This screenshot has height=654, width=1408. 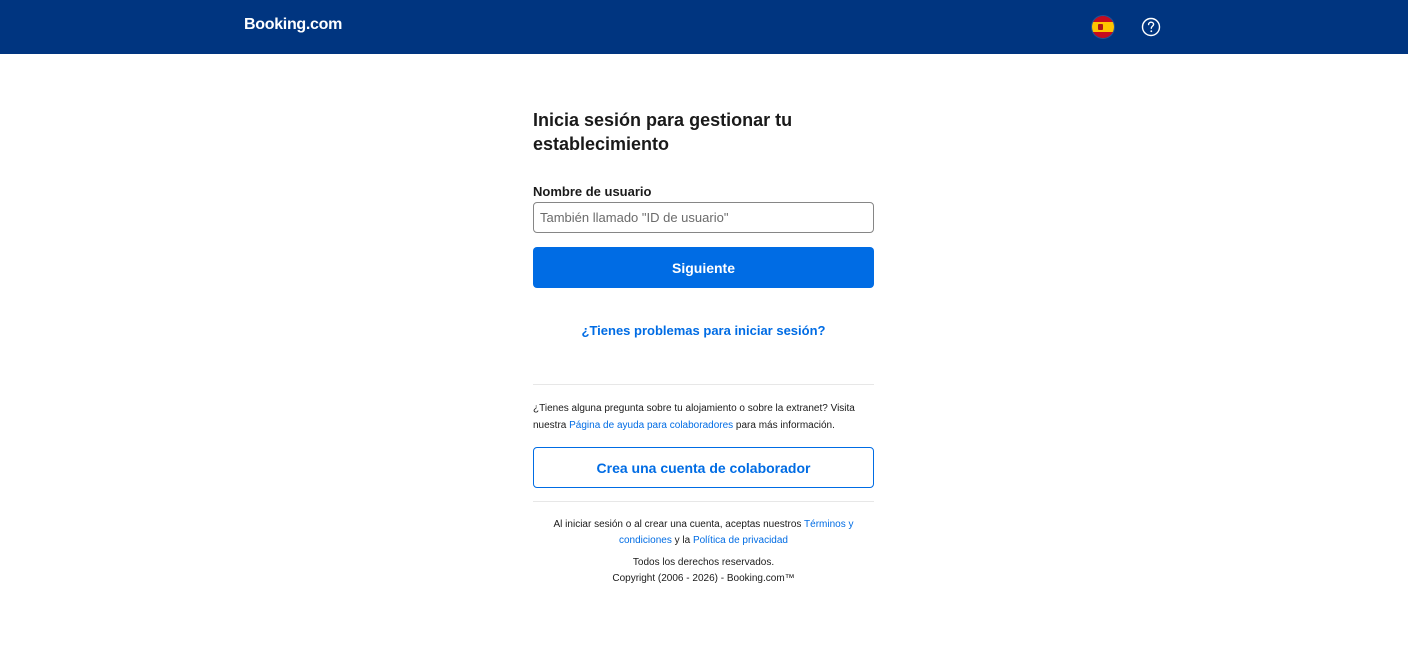 What do you see at coordinates (1100, 27) in the screenshot?
I see `flag-crest` at bounding box center [1100, 27].